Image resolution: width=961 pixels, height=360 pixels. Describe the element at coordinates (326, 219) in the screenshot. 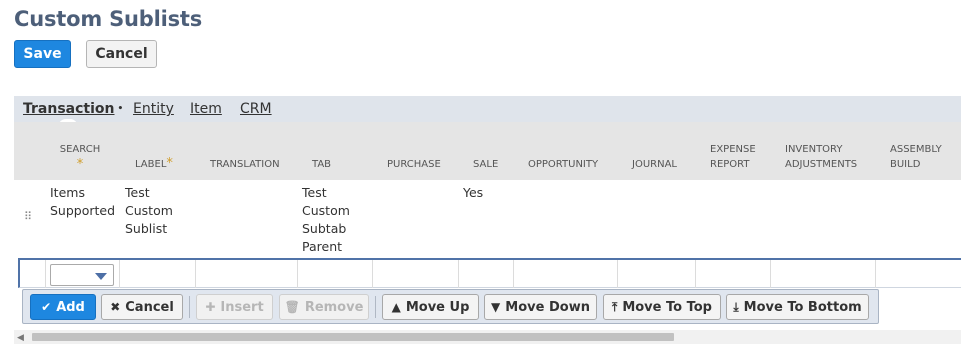

I see `cell-tab: Test Custom Subtab Parent` at that location.